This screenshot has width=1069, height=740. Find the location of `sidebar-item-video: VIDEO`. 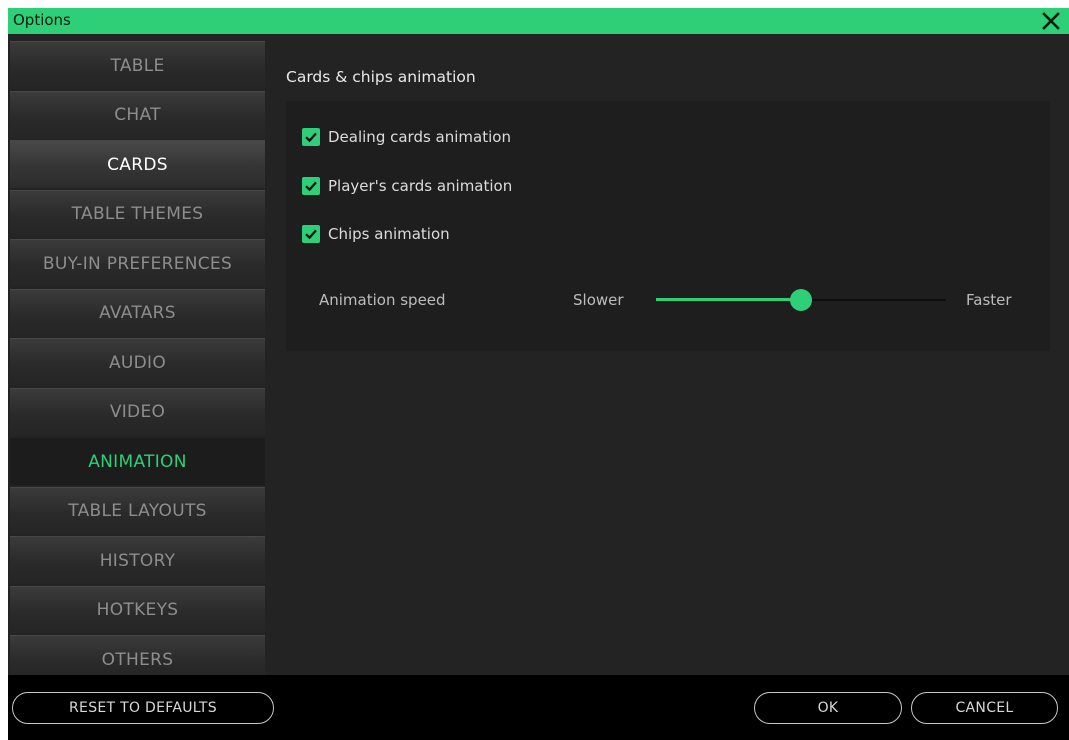

sidebar-item-video: VIDEO is located at coordinates (137, 411).